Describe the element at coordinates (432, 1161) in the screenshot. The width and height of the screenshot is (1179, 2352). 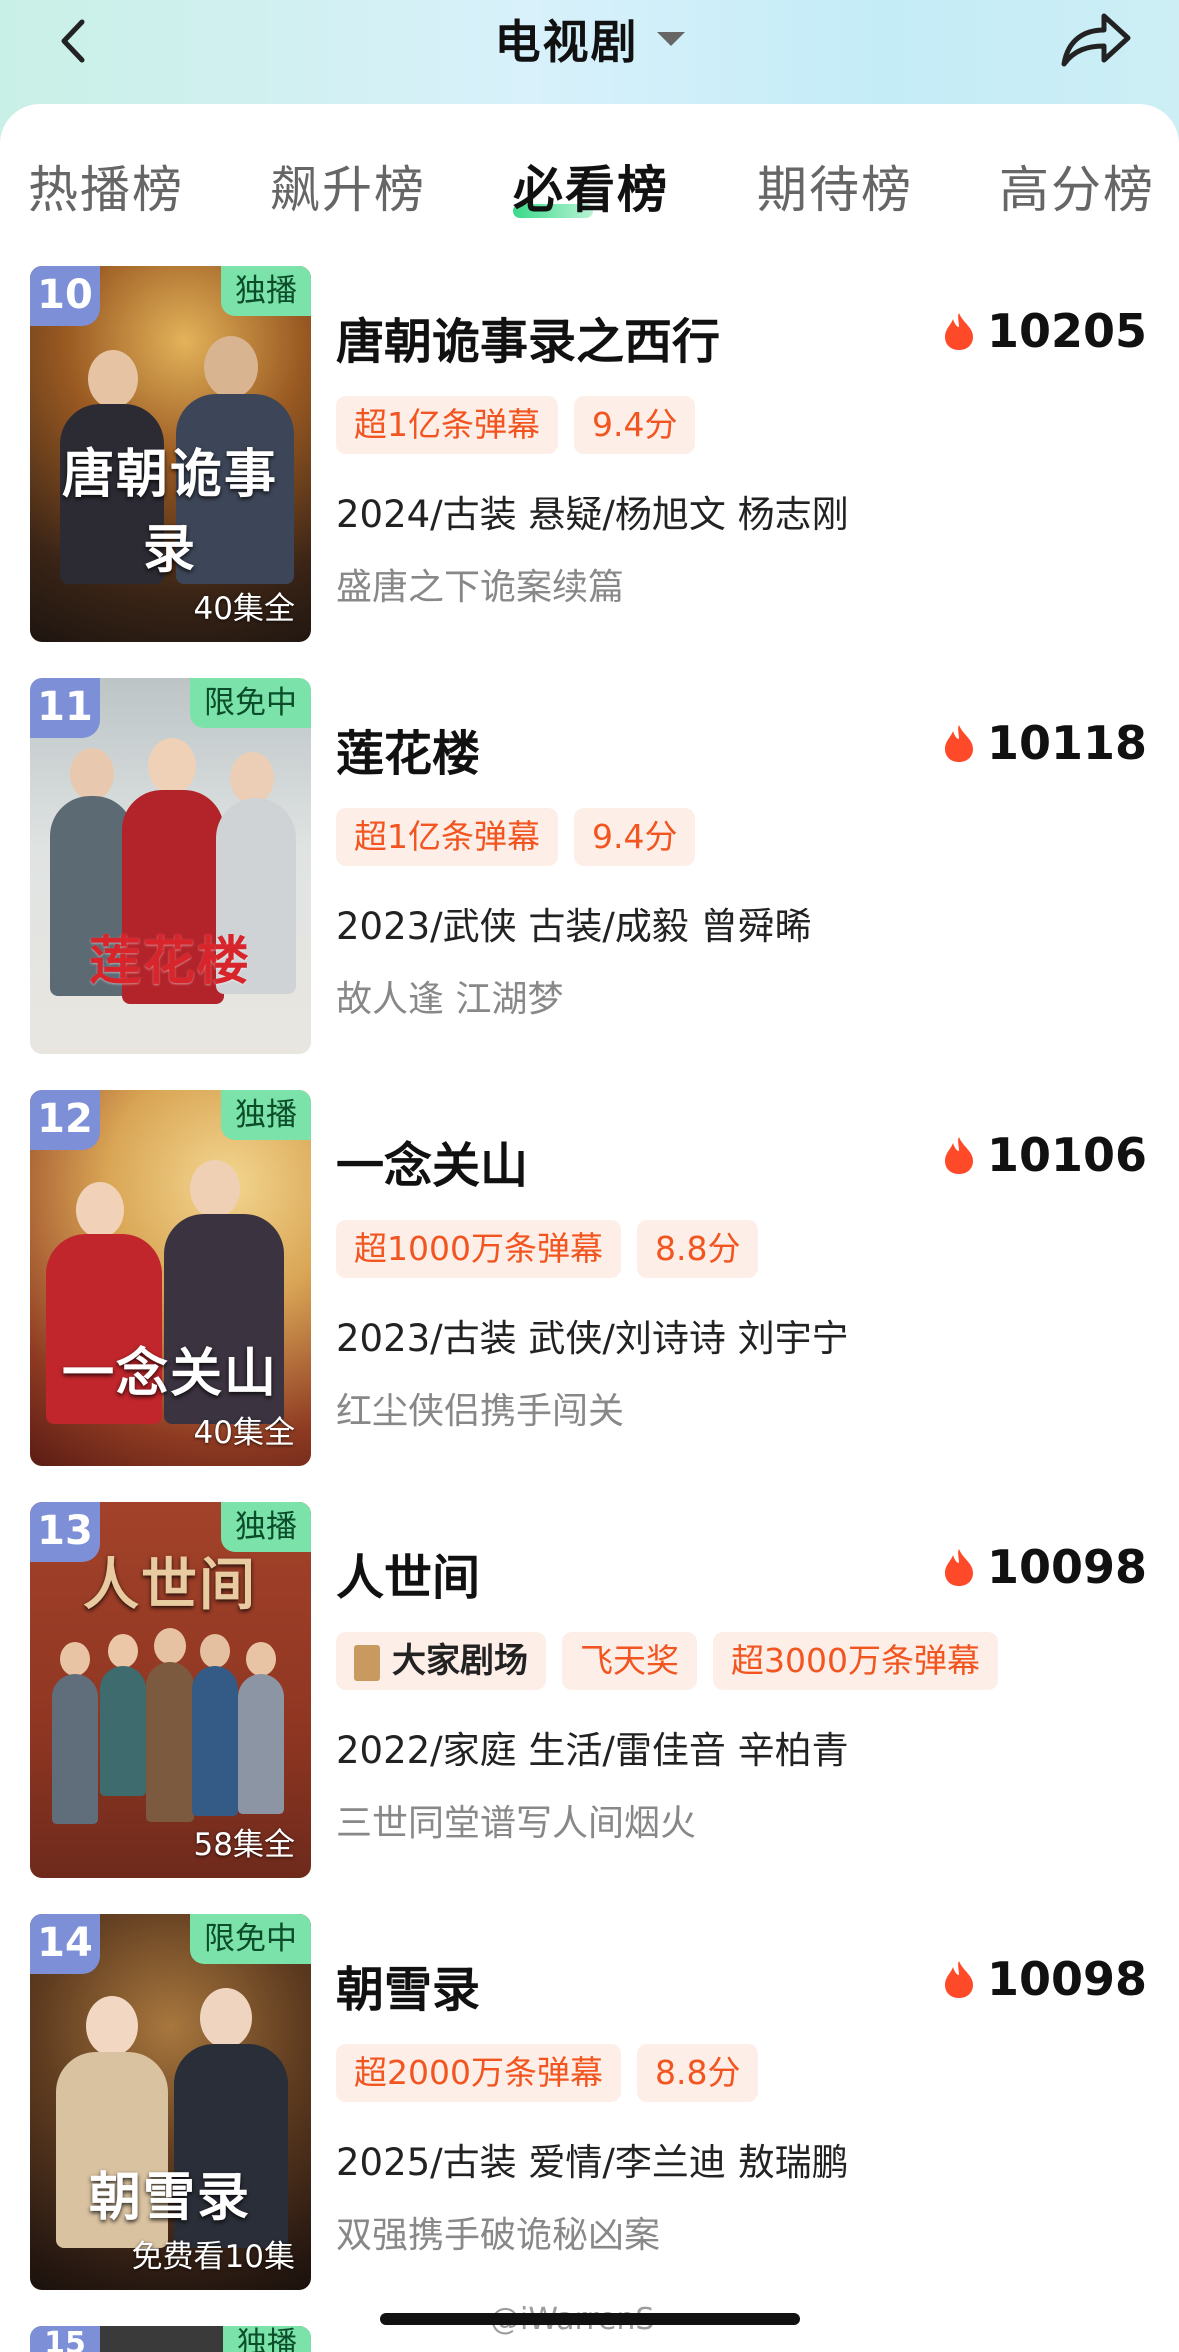
I see `show-title: 一念关山` at that location.